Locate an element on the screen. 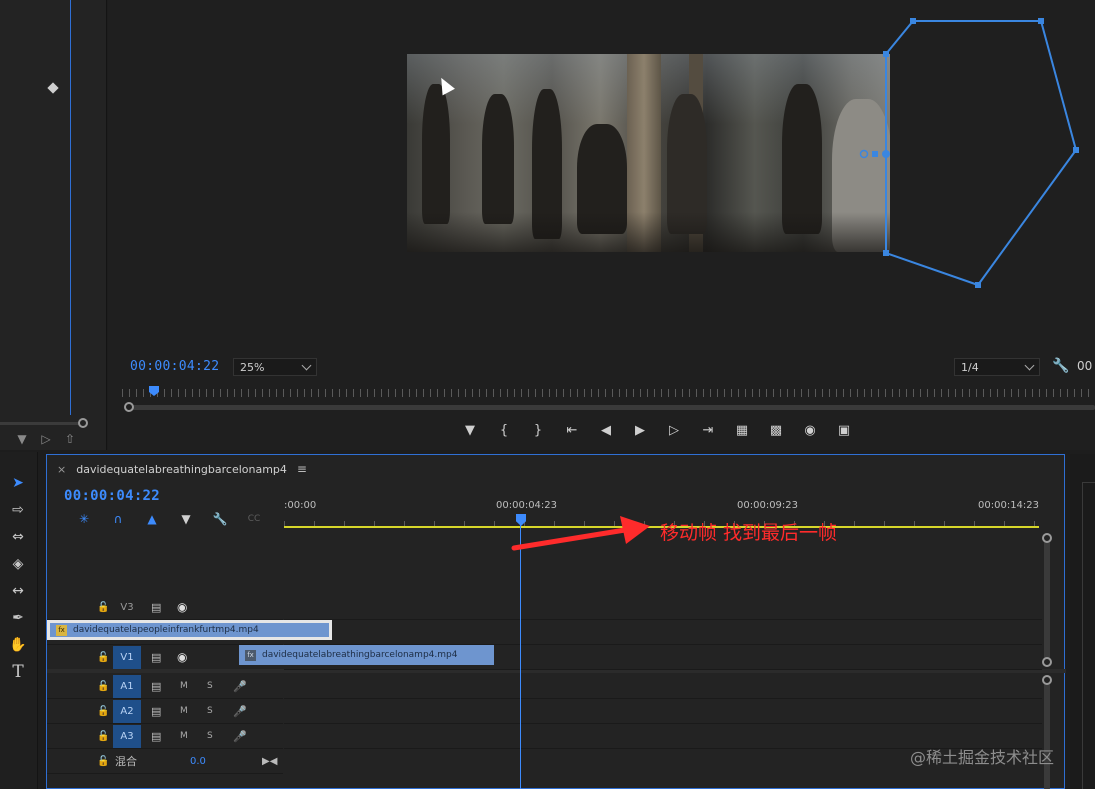 The height and width of the screenshot is (789, 1095). lane-v3 is located at coordinates (663, 607).